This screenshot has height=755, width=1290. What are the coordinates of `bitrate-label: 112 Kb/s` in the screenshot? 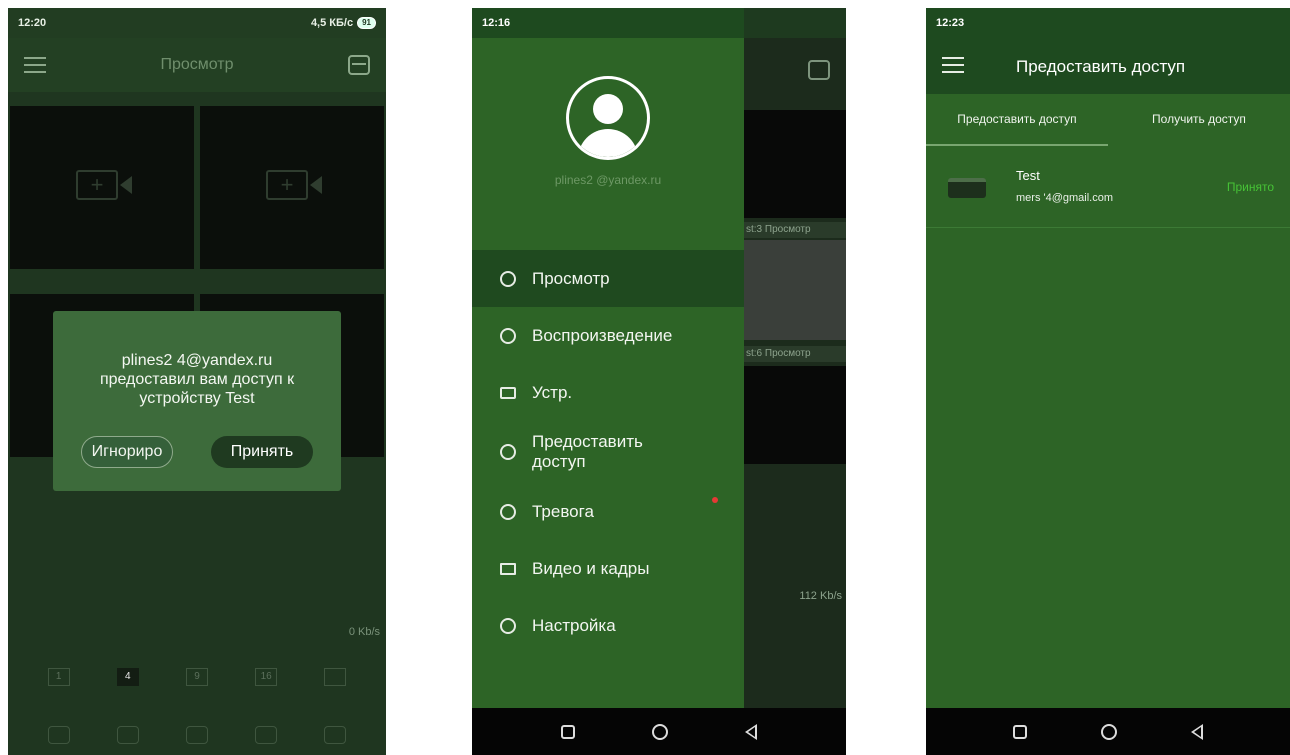 It's located at (820, 596).